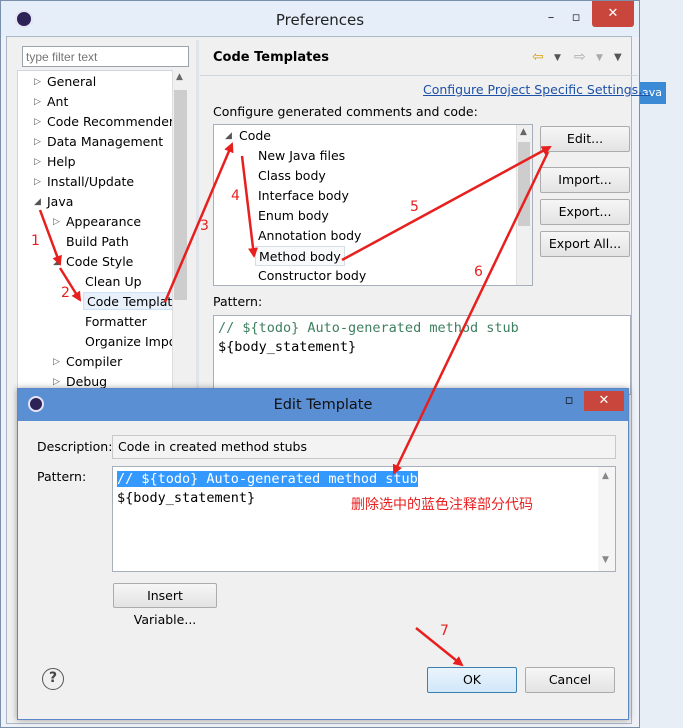 This screenshot has width=683, height=728. What do you see at coordinates (287, 347) in the screenshot?
I see `pattern-body-line: ${body_statement}` at bounding box center [287, 347].